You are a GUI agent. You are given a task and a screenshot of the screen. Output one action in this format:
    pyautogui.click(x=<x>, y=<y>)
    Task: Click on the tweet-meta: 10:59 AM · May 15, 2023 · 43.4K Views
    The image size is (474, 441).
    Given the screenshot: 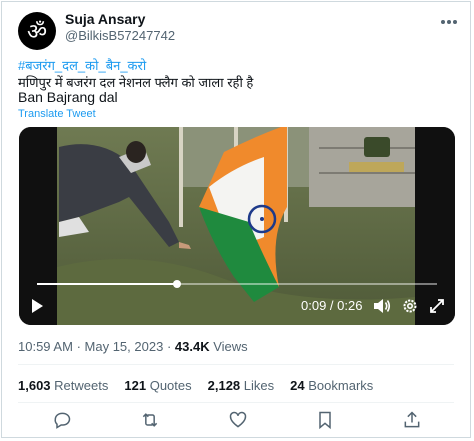 What is the action you would take?
    pyautogui.click(x=133, y=346)
    